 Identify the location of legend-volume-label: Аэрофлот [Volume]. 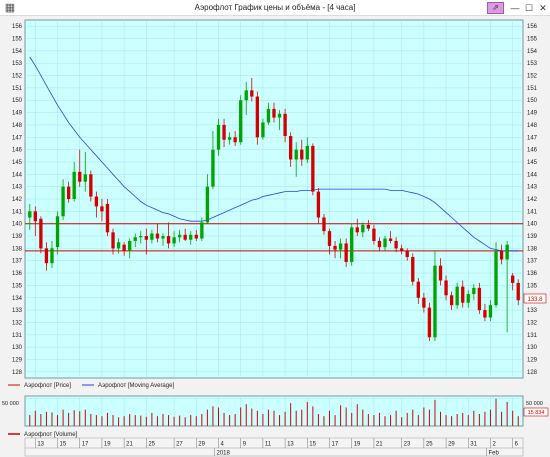
(51, 435).